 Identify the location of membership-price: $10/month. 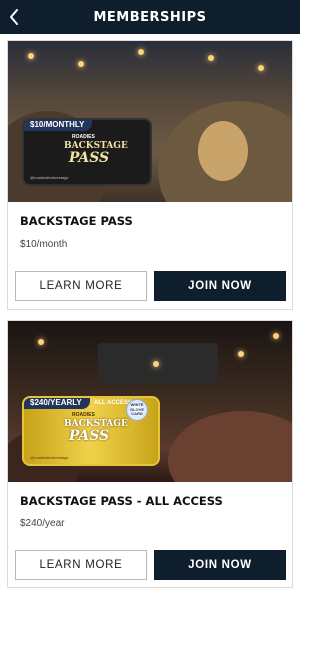
(44, 244).